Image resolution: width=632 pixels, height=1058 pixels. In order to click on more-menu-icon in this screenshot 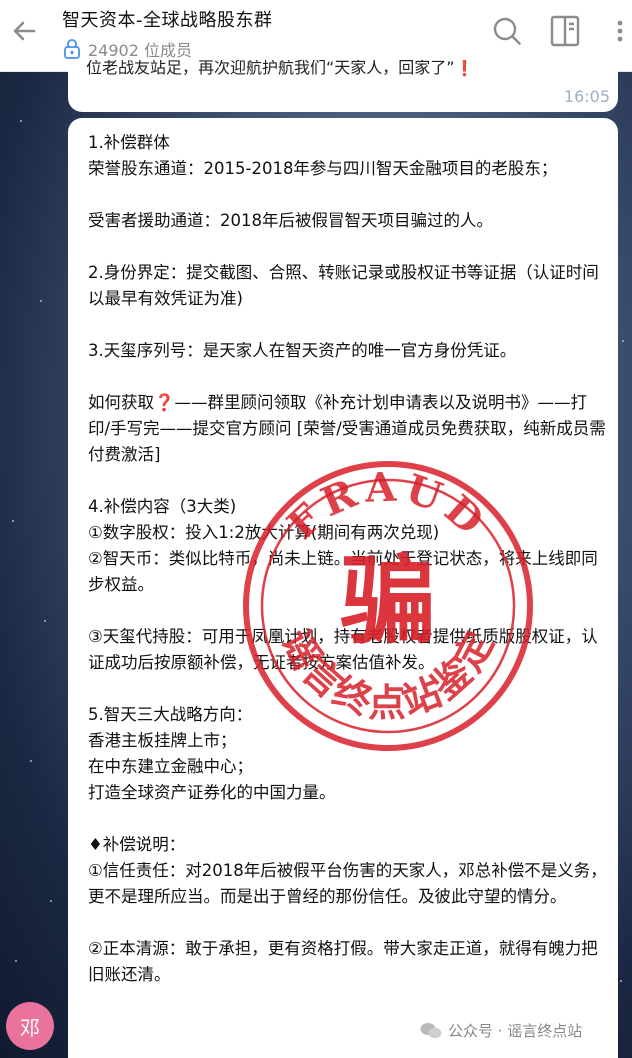, I will do `click(613, 31)`.